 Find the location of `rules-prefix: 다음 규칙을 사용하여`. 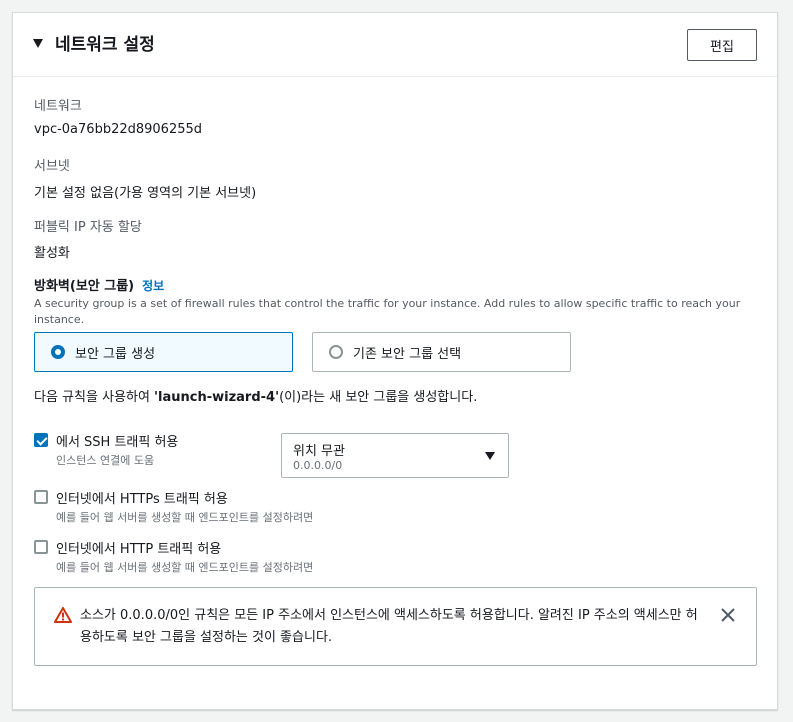

rules-prefix: 다음 규칙을 사용하여 is located at coordinates (94, 397).